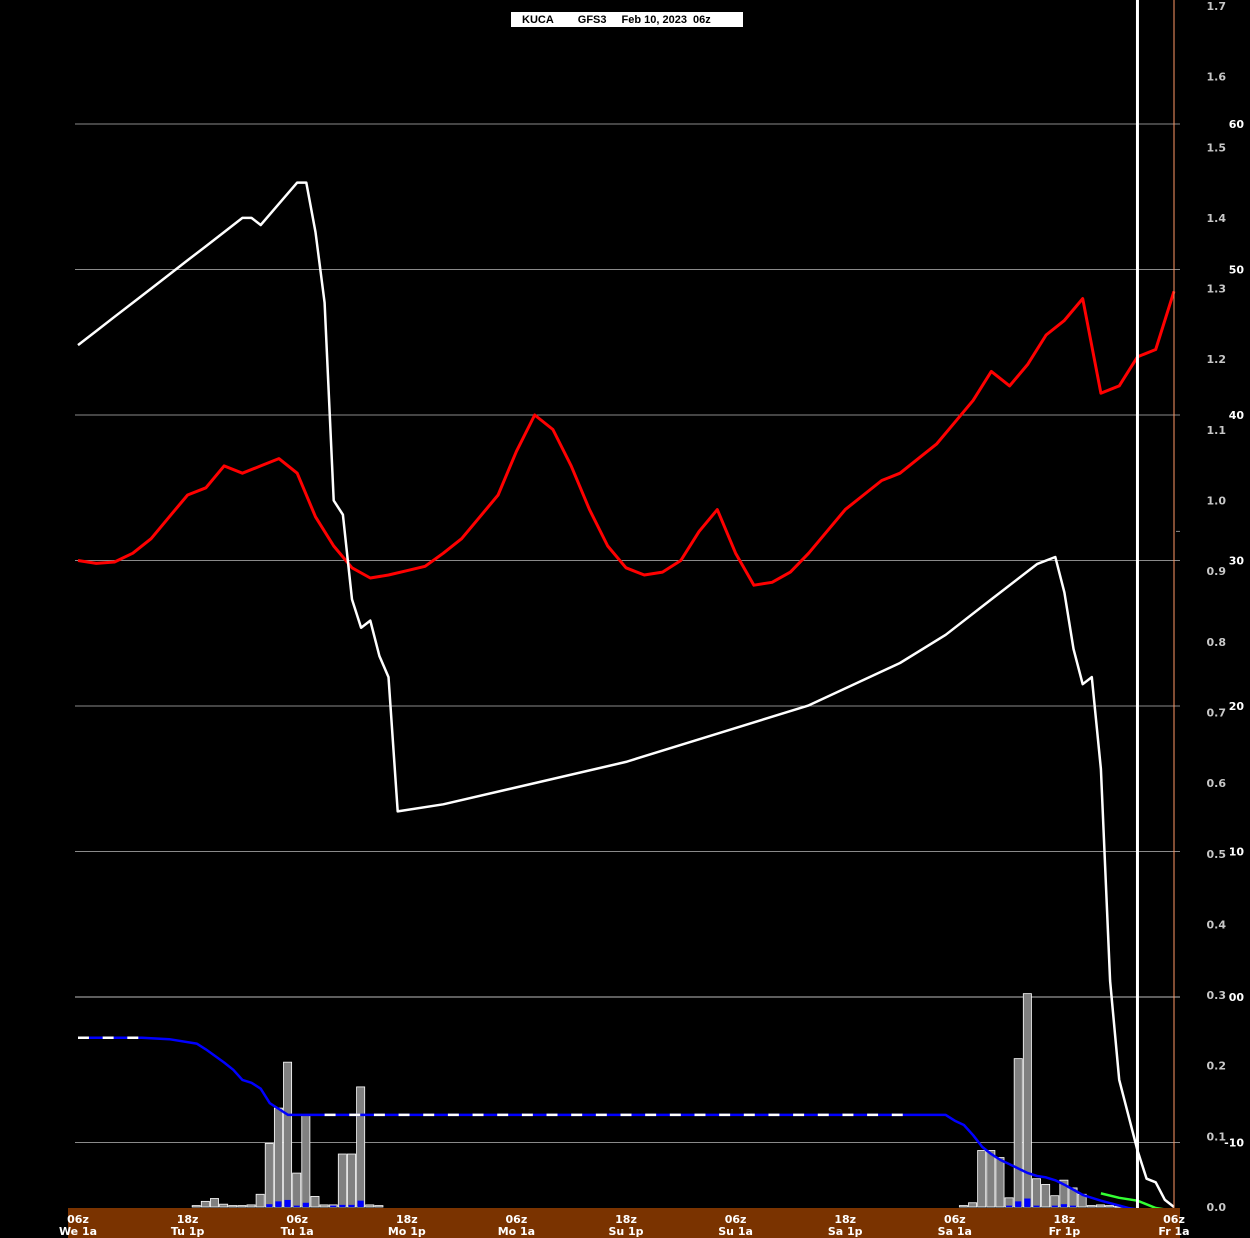  Describe the element at coordinates (592, 19) in the screenshot. I see `model-name: GFS3` at that location.